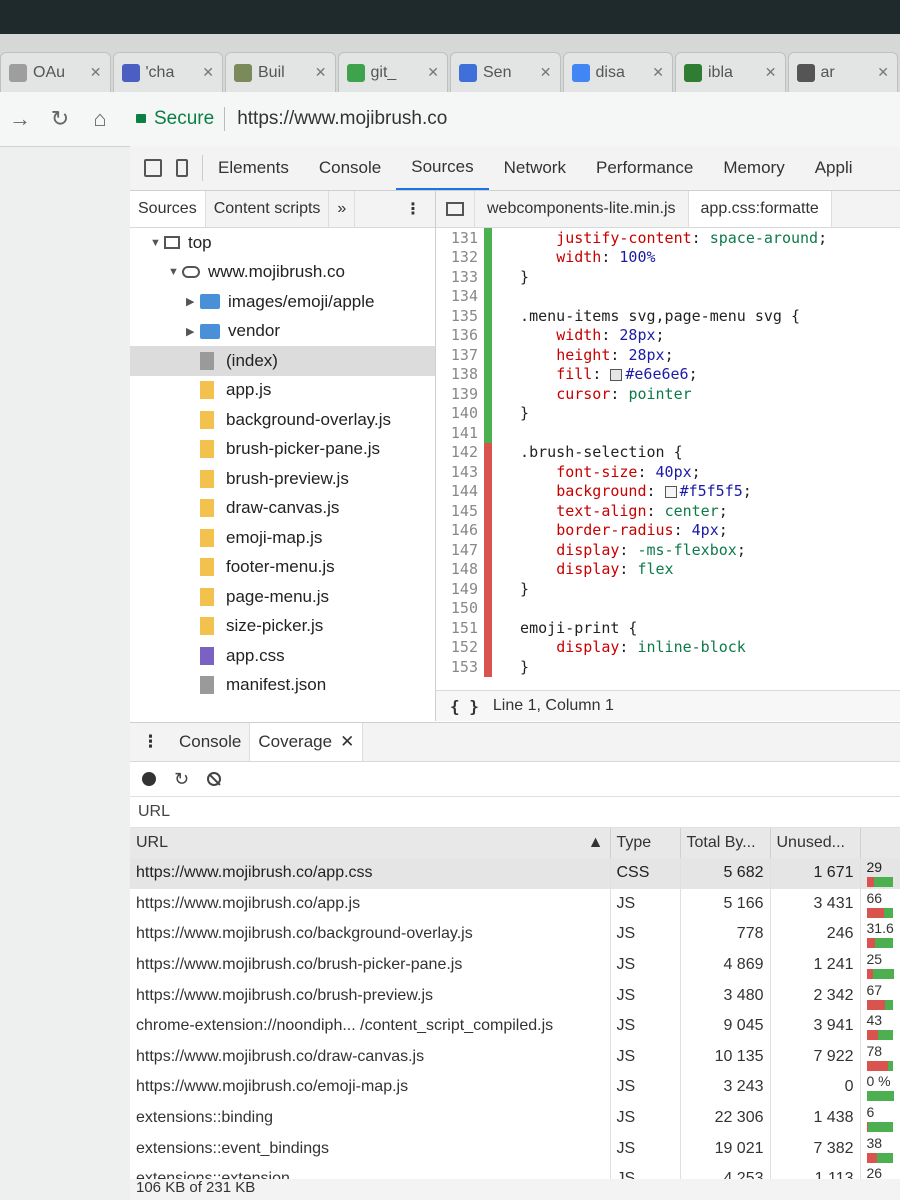  What do you see at coordinates (668, 589) in the screenshot?
I see `code-line: 149 }` at bounding box center [668, 589].